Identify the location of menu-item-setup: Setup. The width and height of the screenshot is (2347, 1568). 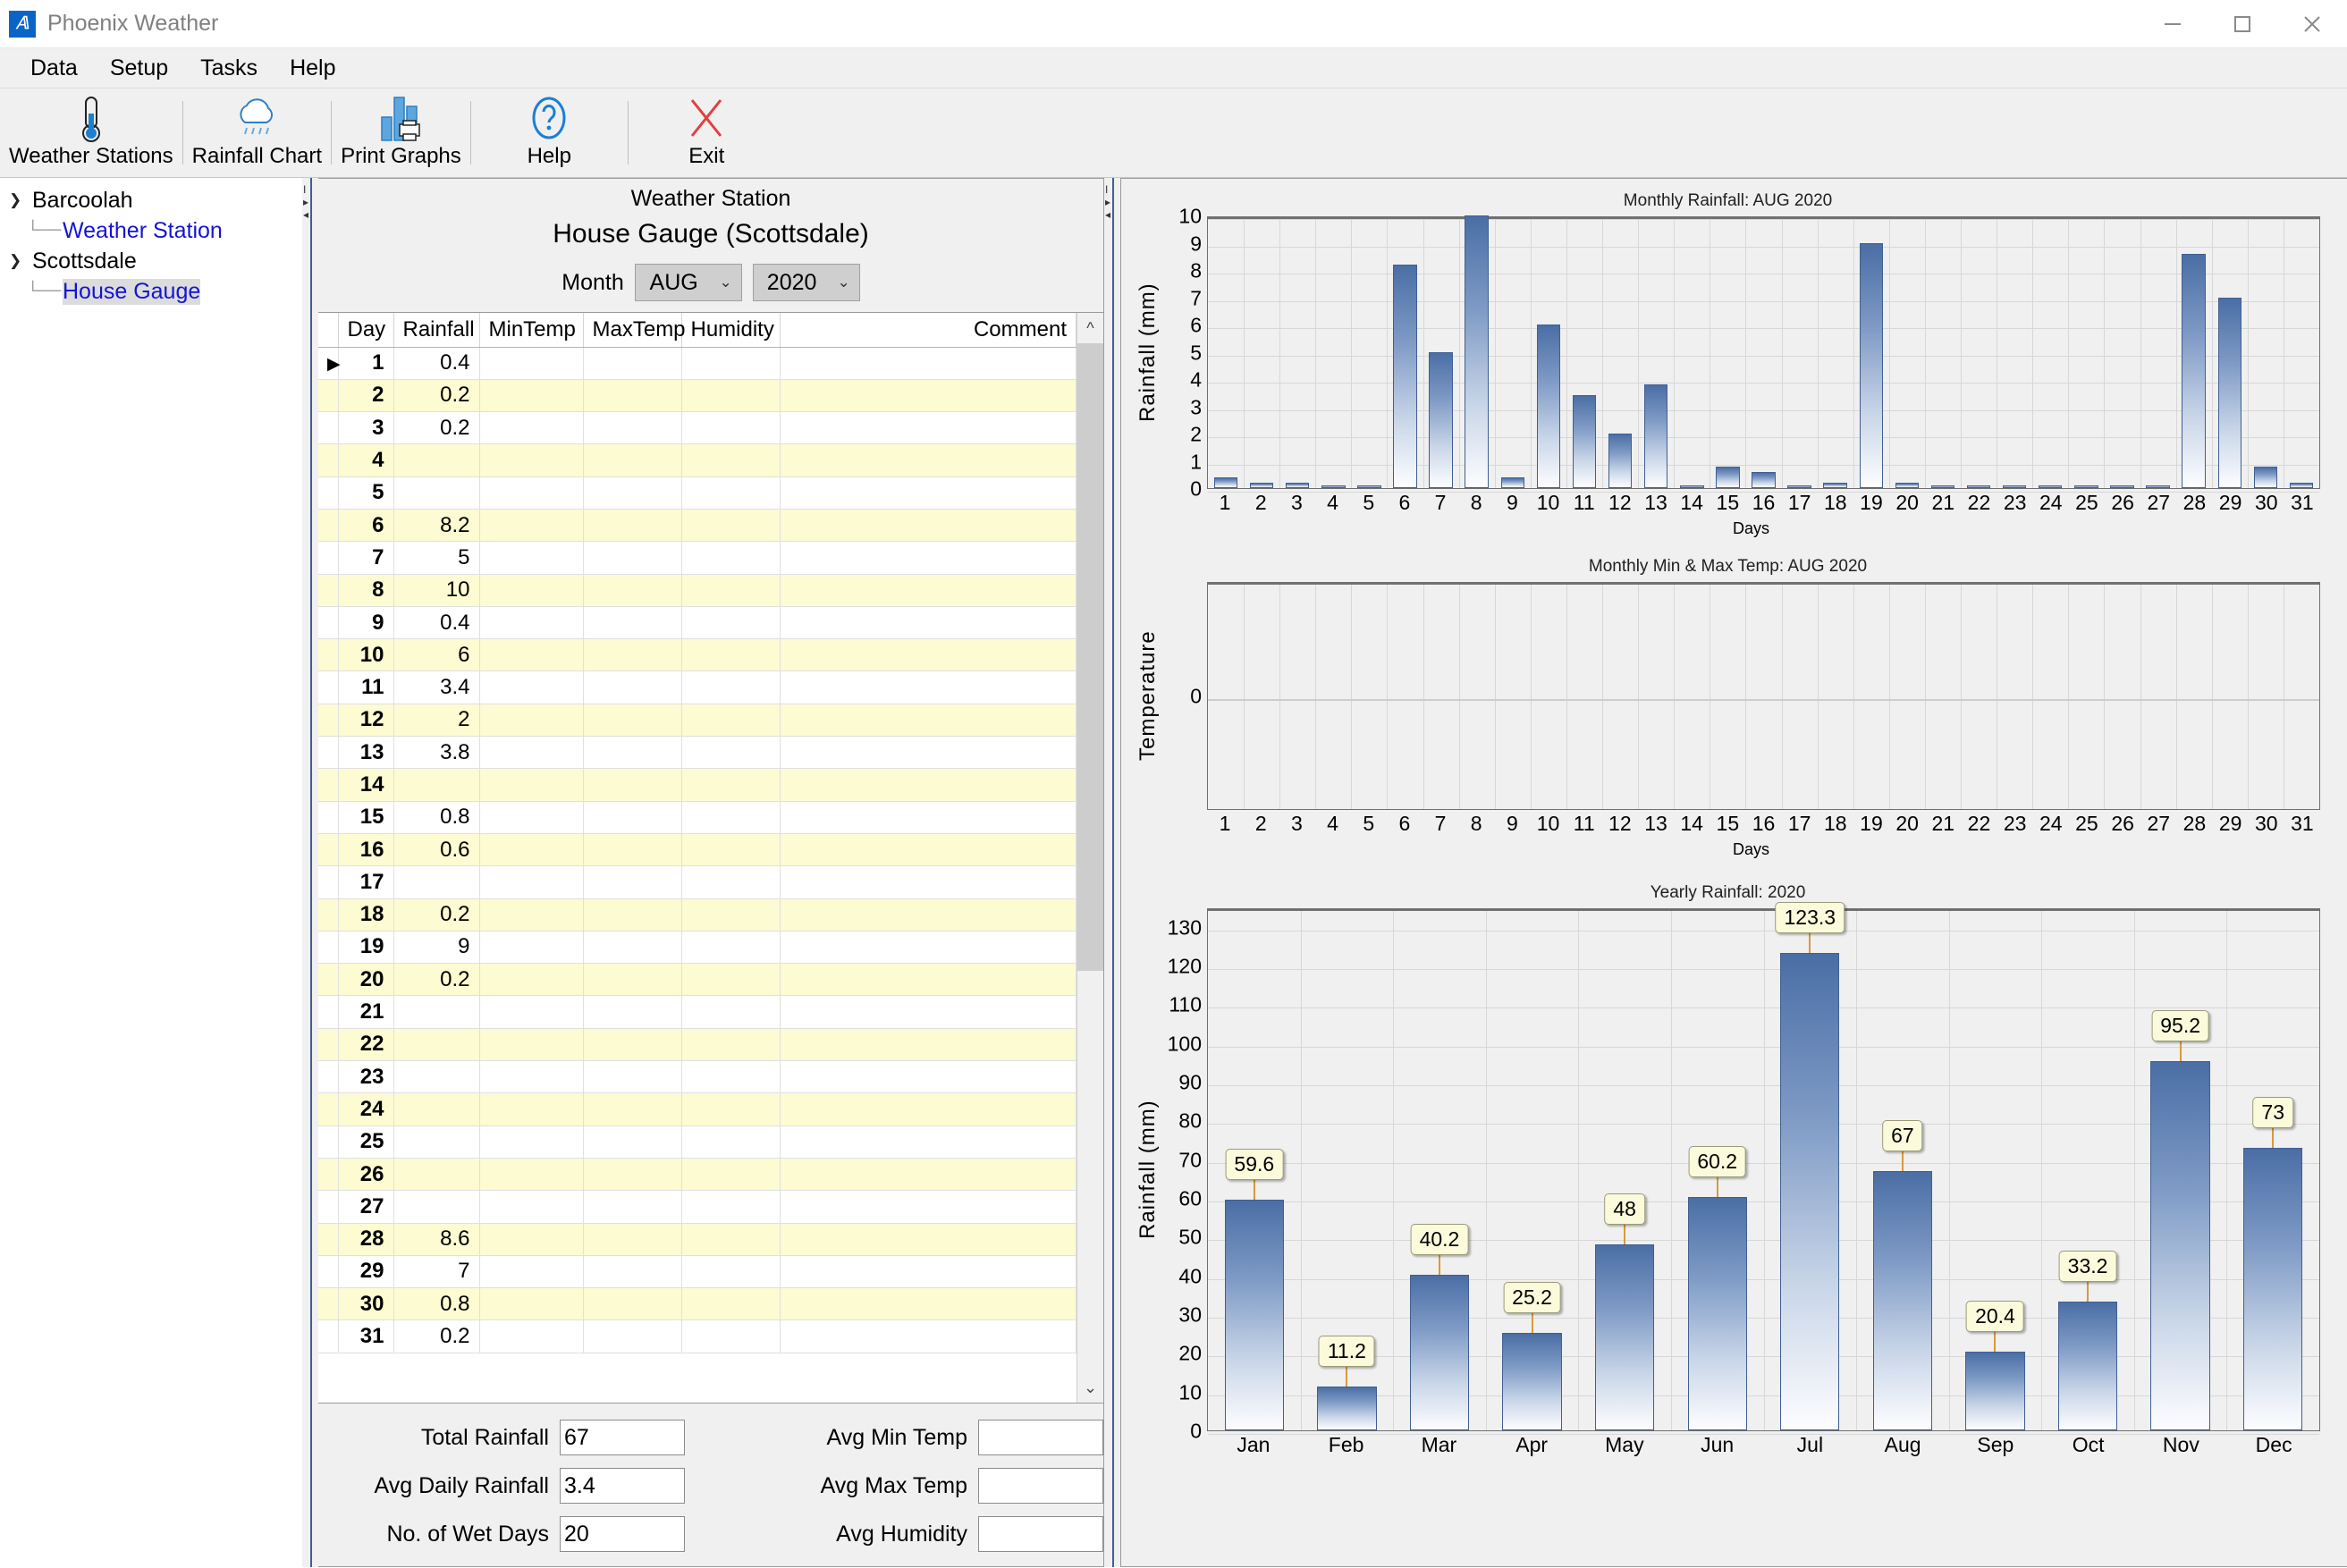
(139, 68).